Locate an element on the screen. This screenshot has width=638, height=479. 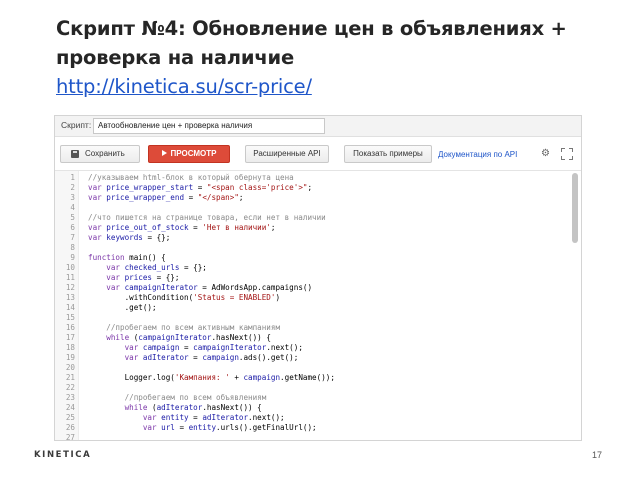
line-number: 7 is located at coordinates (72, 237).